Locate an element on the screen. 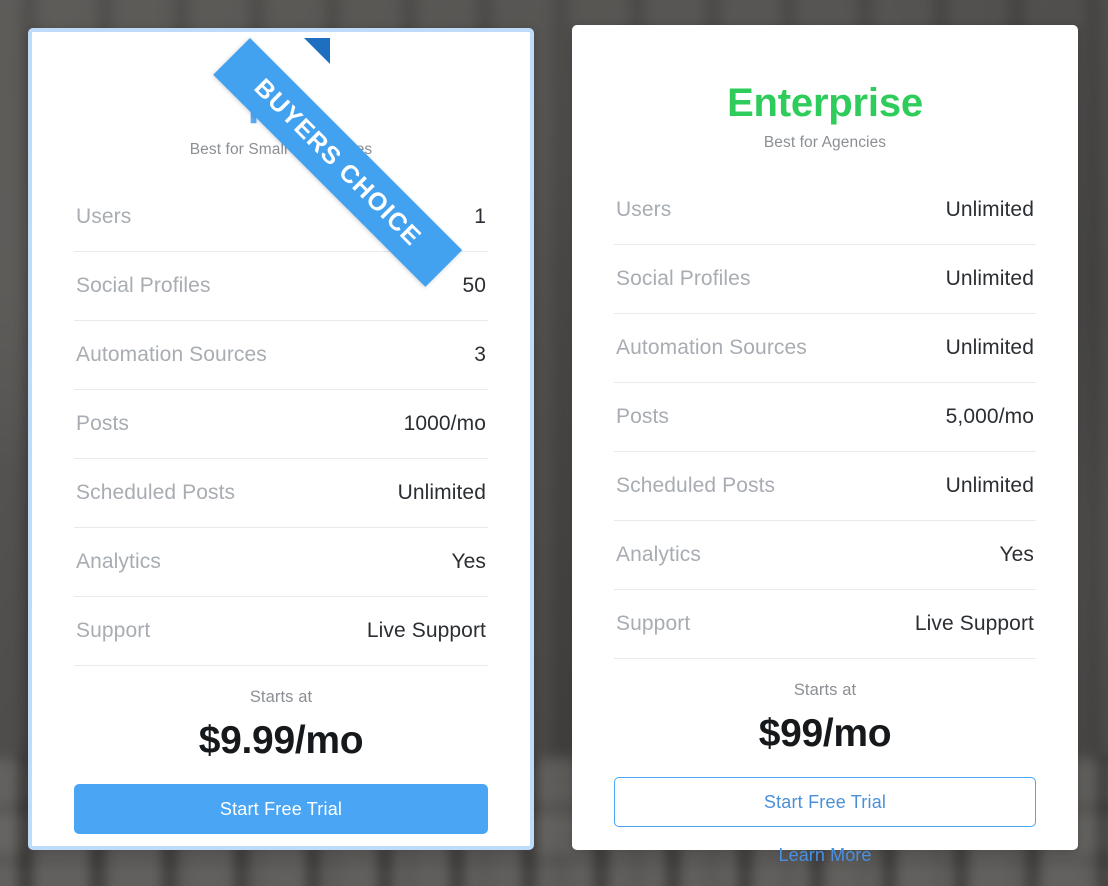  plan-title-enterprise: Enterprise is located at coordinates (825, 103).